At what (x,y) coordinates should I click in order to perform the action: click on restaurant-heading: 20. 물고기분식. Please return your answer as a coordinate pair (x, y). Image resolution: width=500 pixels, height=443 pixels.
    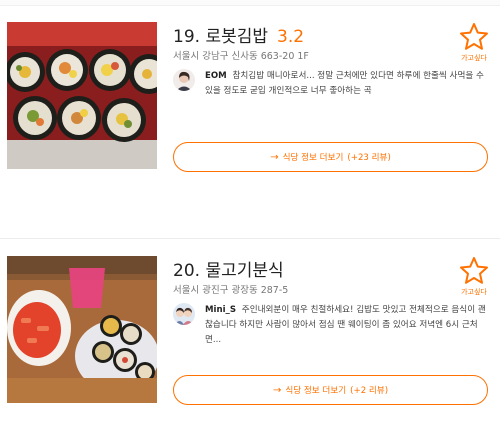
    Looking at the image, I should click on (228, 268).